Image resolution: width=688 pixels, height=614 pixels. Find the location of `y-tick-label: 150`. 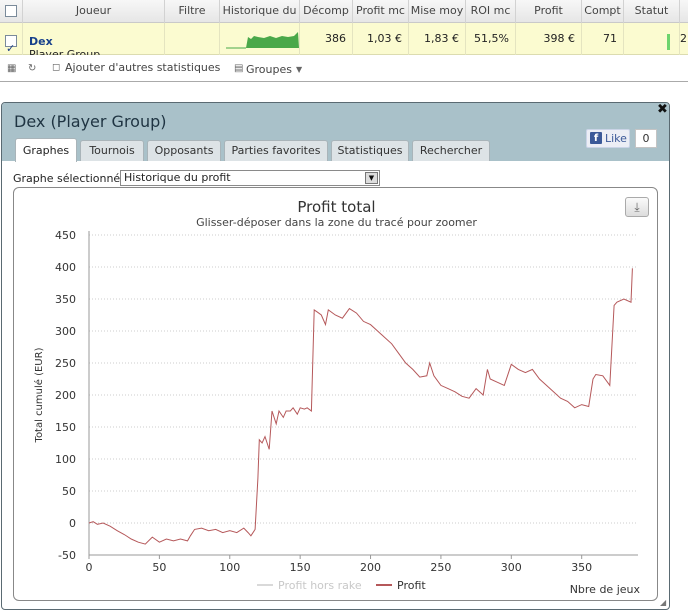

y-tick-label: 150 is located at coordinates (65, 427).